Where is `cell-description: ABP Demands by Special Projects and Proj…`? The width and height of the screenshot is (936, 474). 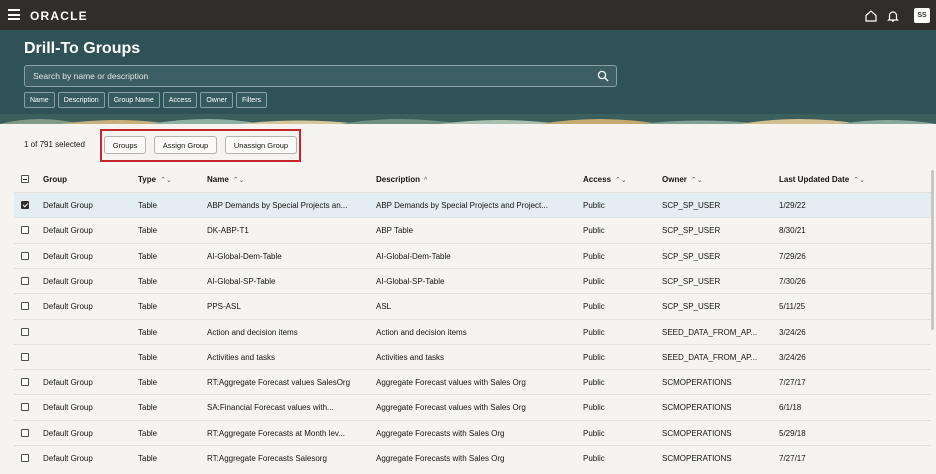 cell-description: ABP Demands by Special Projects and Proj… is located at coordinates (462, 205).